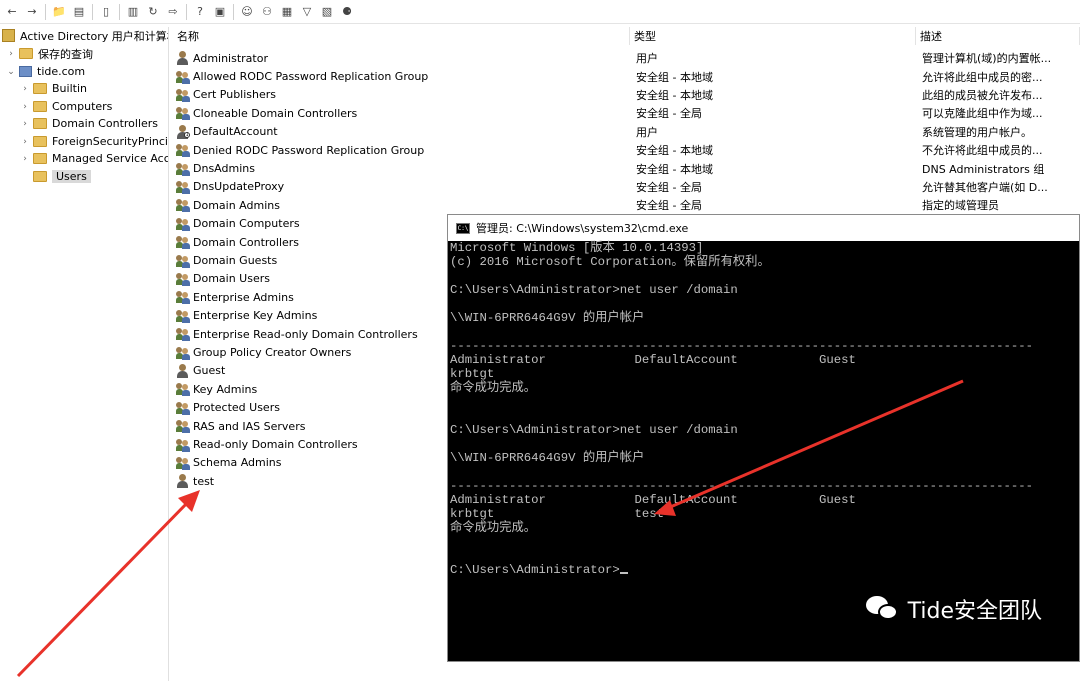 The width and height of the screenshot is (1080, 681). What do you see at coordinates (173, 12) in the screenshot?
I see `export-icon: ⇨` at bounding box center [173, 12].